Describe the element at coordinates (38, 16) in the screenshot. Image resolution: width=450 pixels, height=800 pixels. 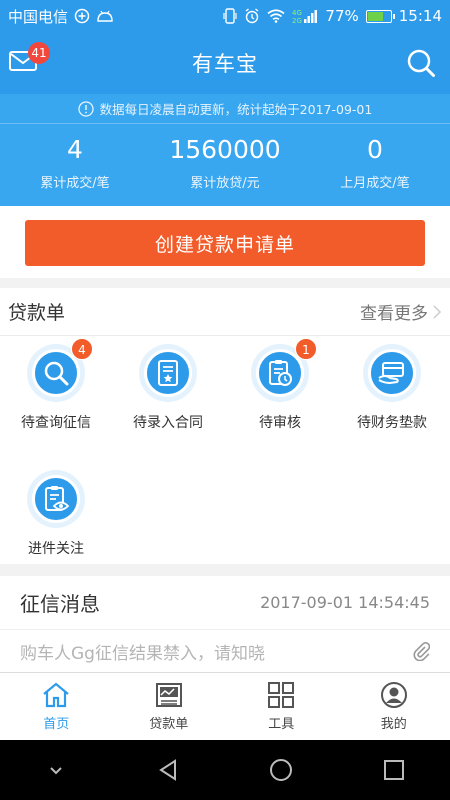
I see `carrier-label: 中国电信` at that location.